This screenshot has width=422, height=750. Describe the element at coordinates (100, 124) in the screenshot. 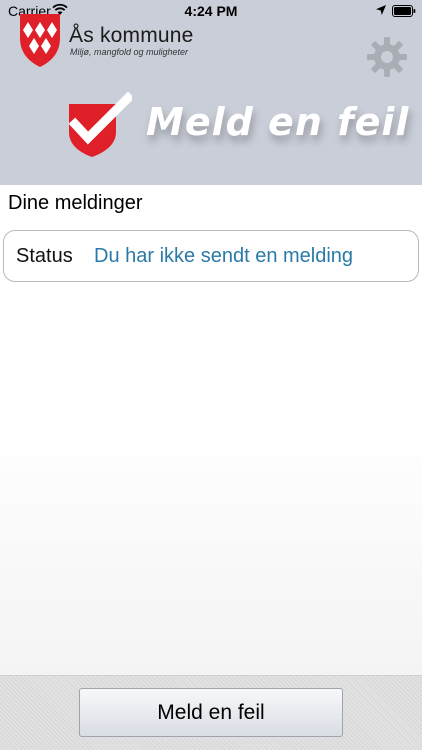

I see `checkmark-badge-icon` at that location.